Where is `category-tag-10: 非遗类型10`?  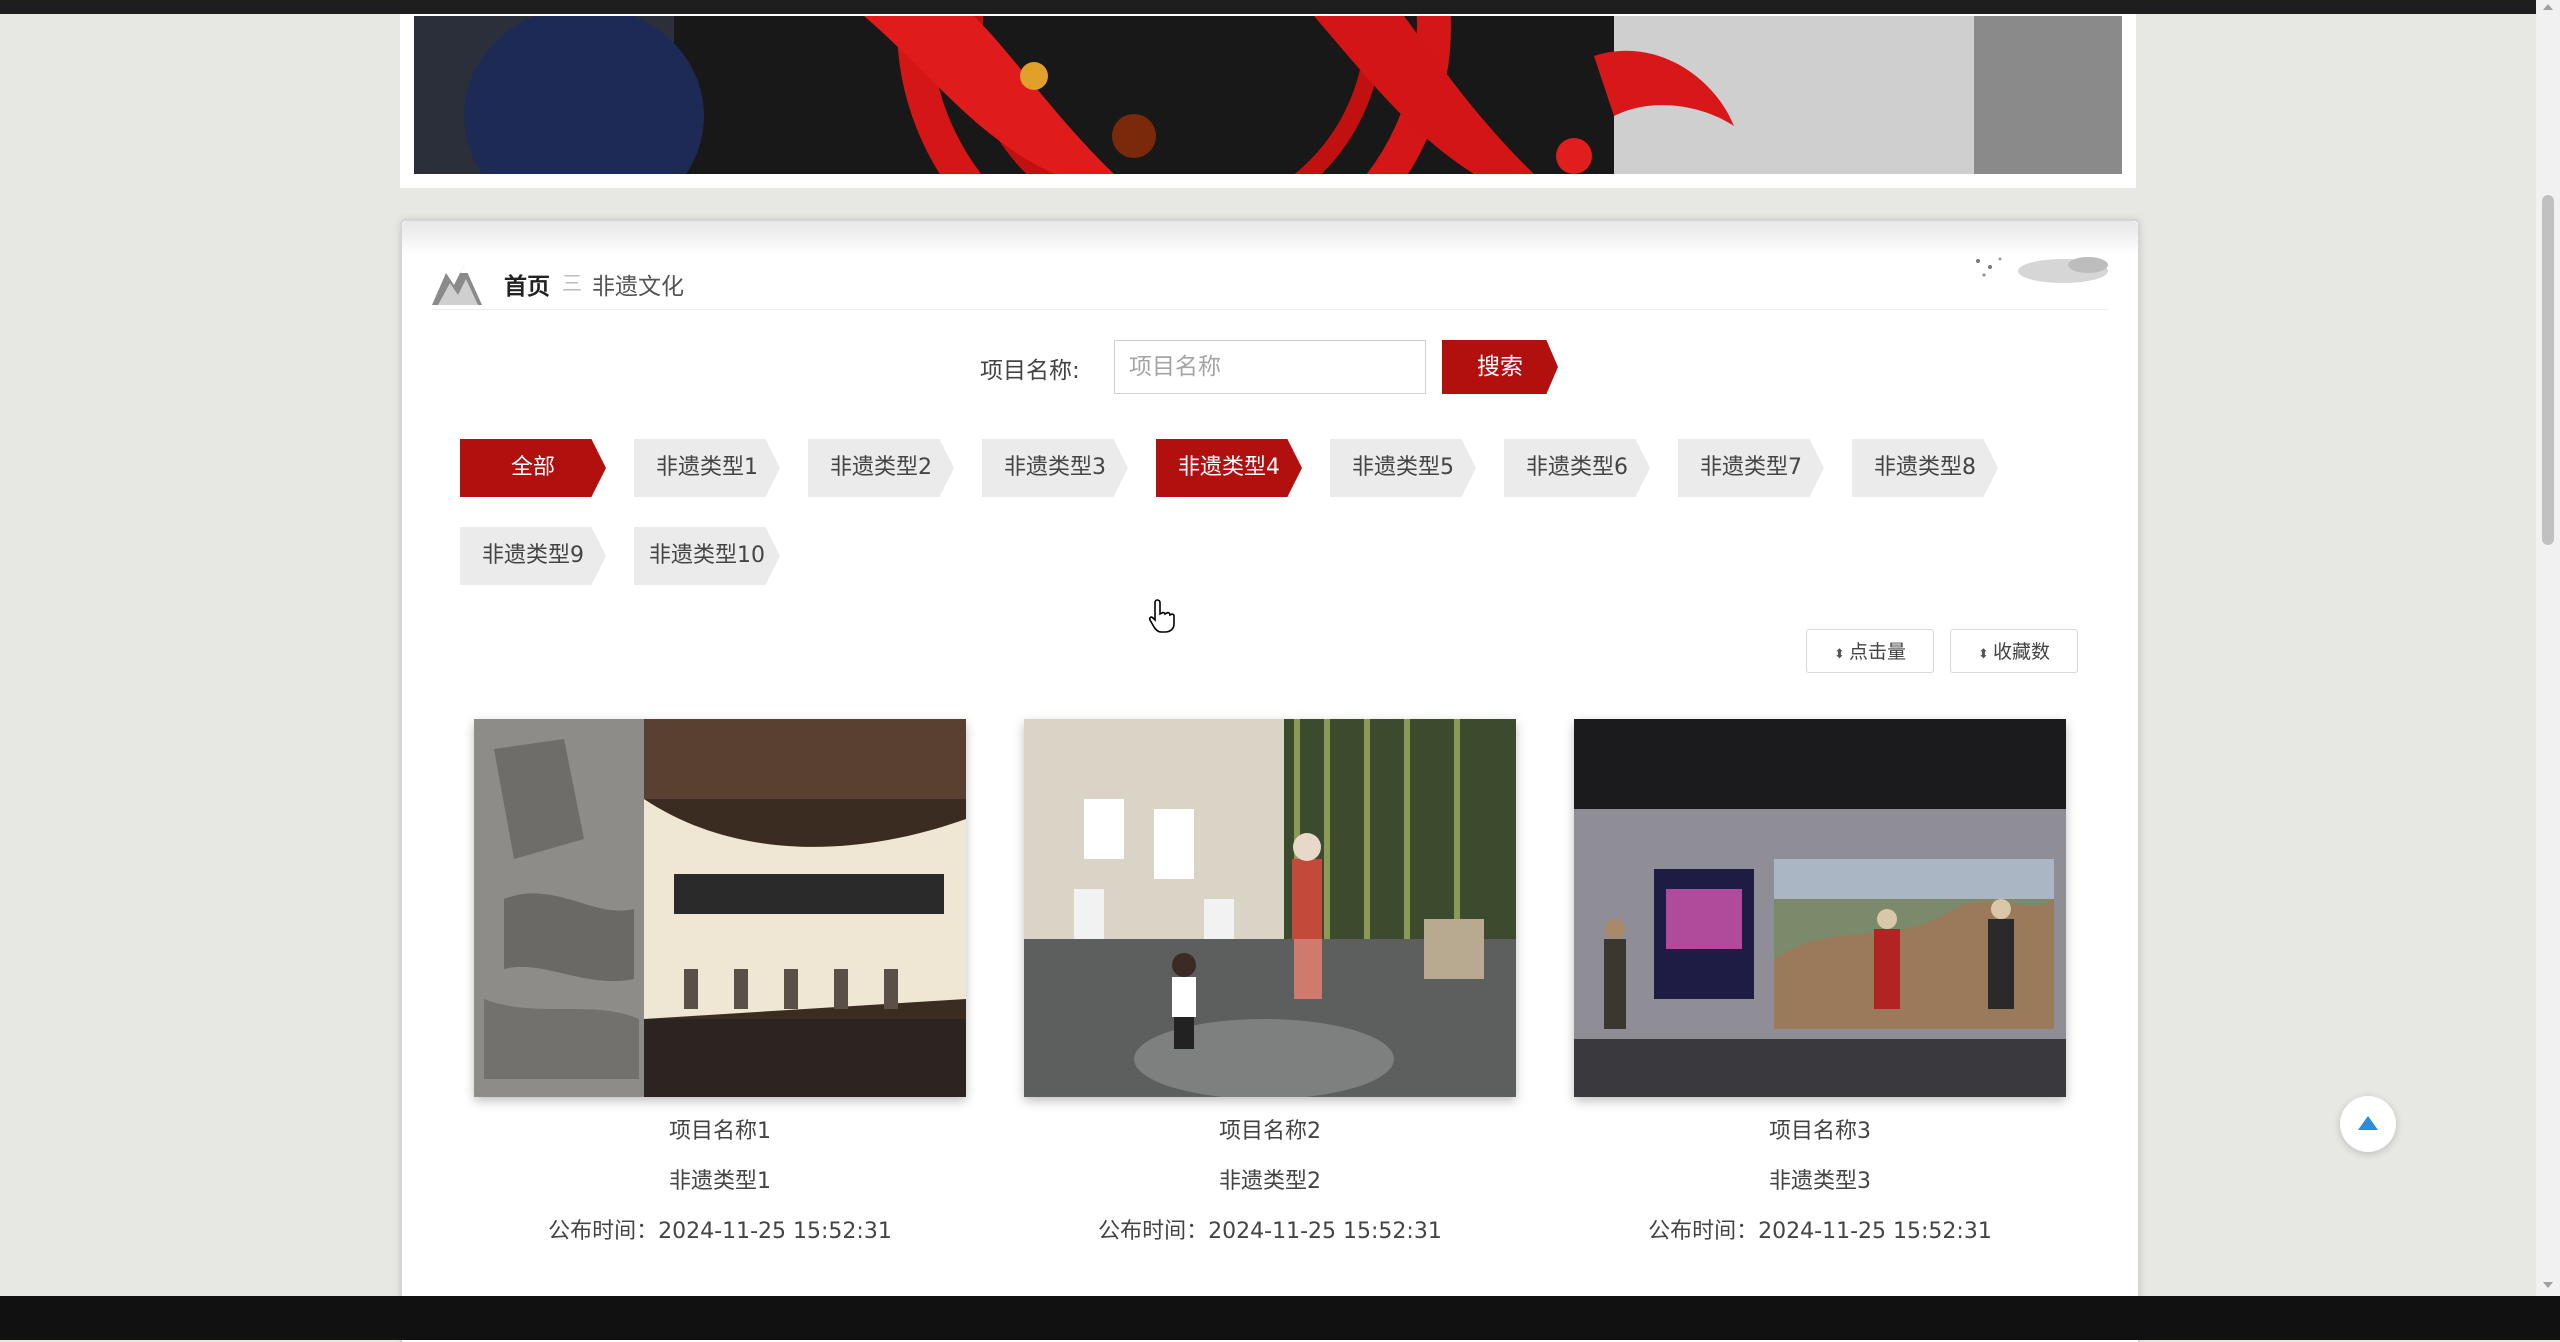 category-tag-10: 非遗类型10 is located at coordinates (707, 556).